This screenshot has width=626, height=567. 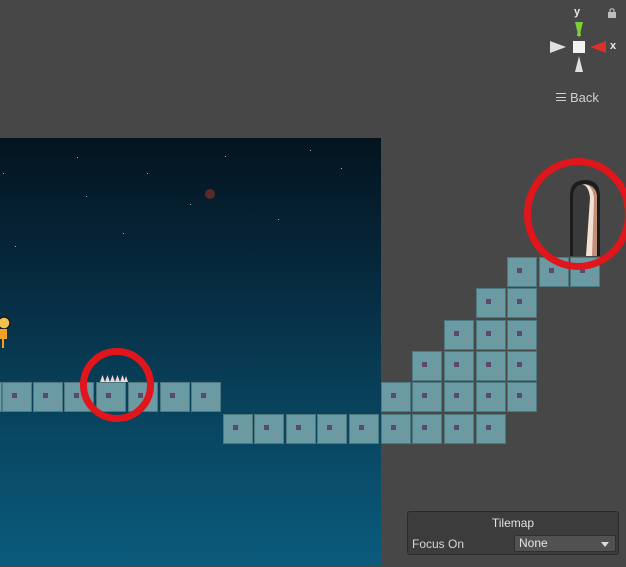 What do you see at coordinates (605, 544) in the screenshot?
I see `chevron-down-icon` at bounding box center [605, 544].